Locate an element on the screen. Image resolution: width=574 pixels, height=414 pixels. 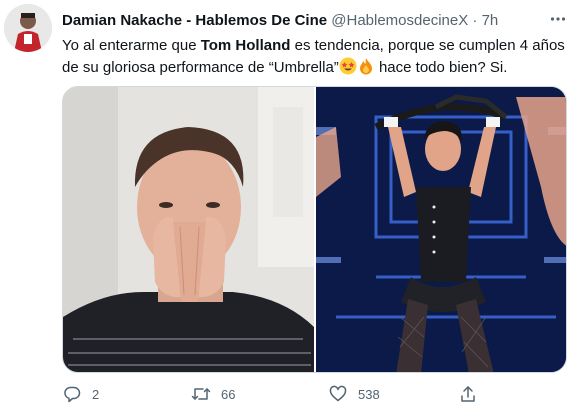
reply-count: 2 is located at coordinates (96, 394).